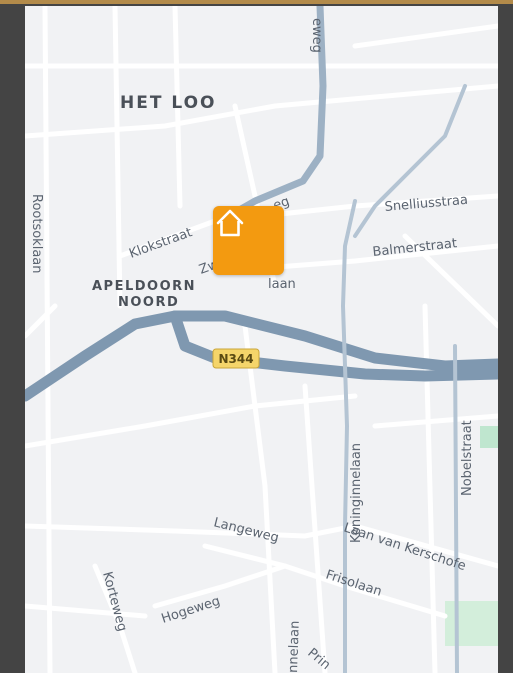 Image resolution: width=513 pixels, height=673 pixels. I want to click on street-label: nnelaan, so click(294, 646).